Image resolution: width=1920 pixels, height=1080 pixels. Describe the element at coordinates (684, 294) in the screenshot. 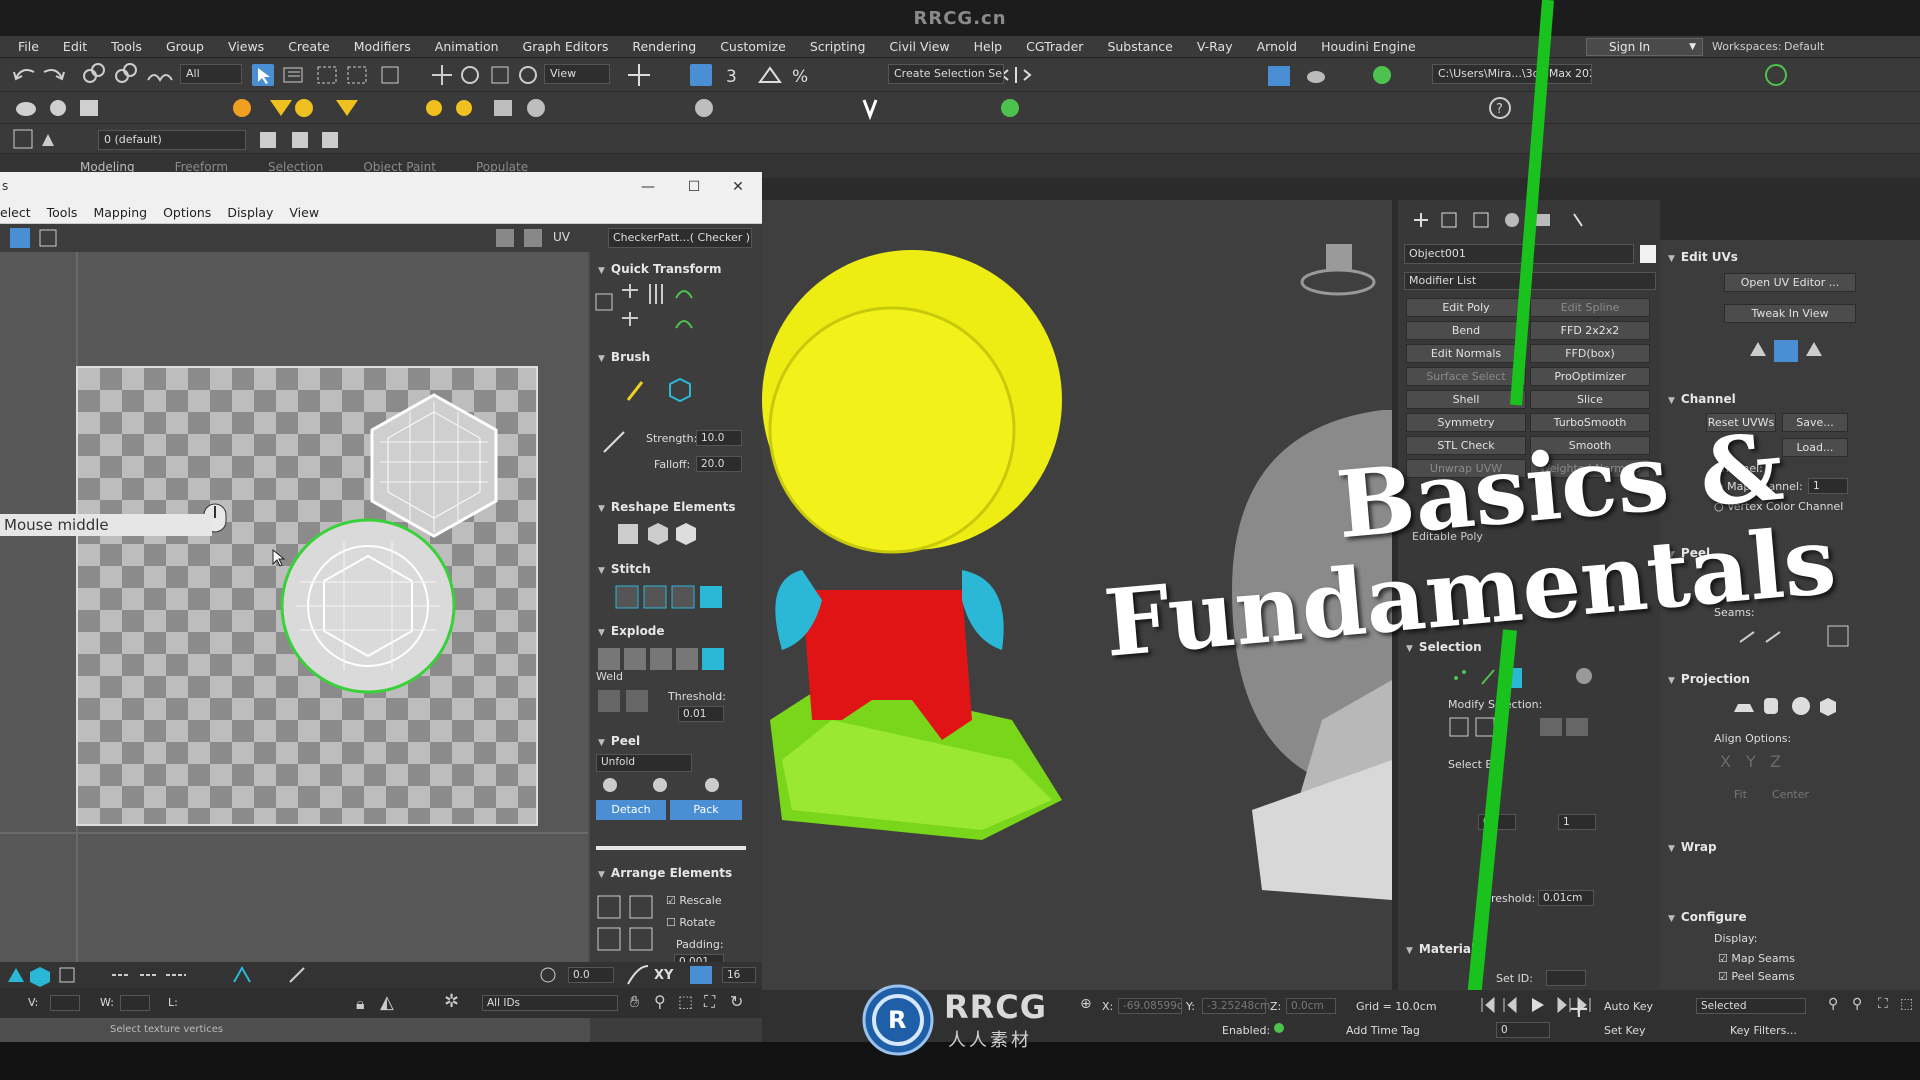

I see `rotate-ccw-icon` at that location.